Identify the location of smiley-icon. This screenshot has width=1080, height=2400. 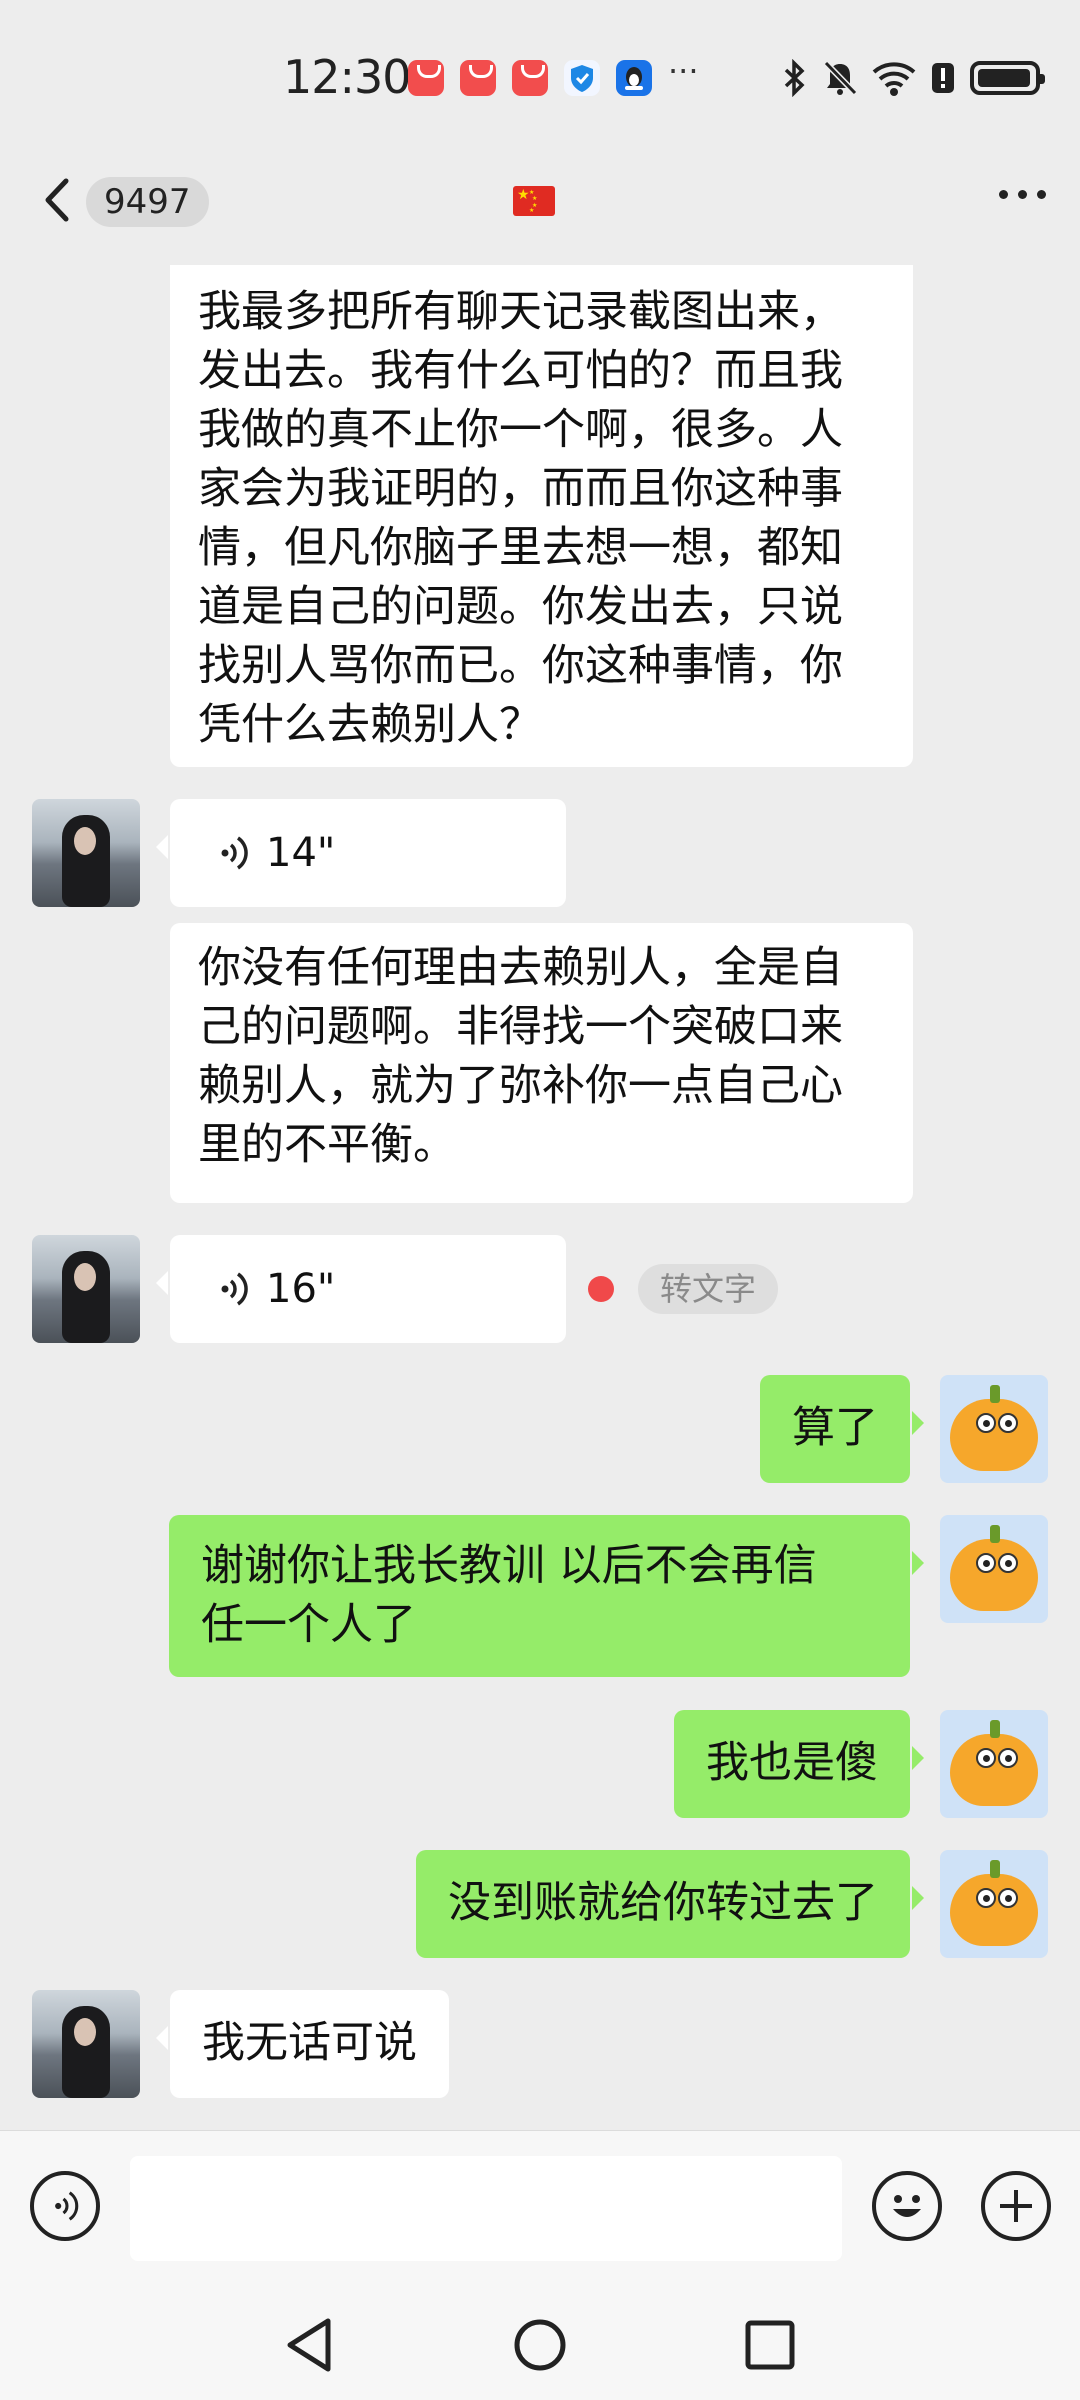
(907, 2206).